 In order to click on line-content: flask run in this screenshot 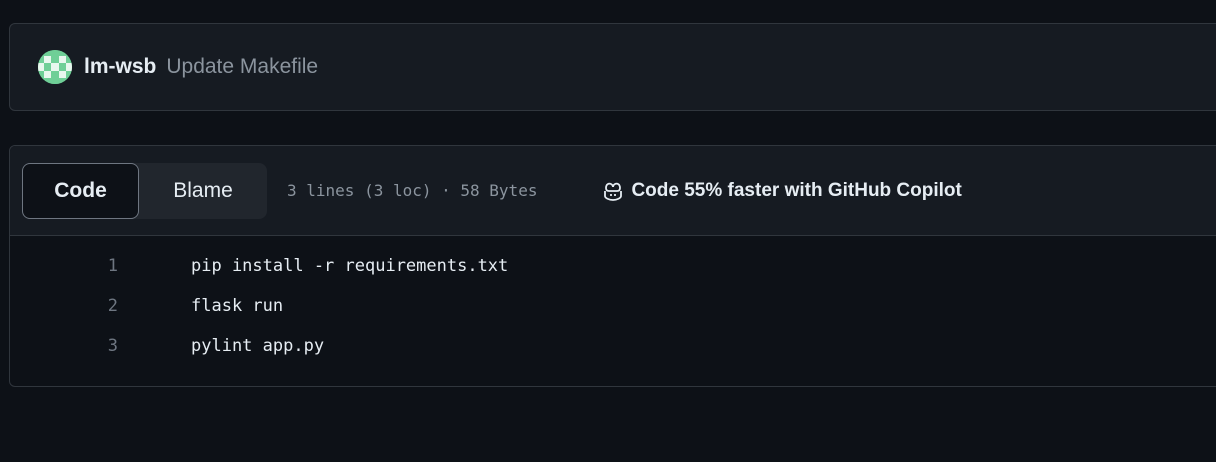, I will do `click(237, 306)`.